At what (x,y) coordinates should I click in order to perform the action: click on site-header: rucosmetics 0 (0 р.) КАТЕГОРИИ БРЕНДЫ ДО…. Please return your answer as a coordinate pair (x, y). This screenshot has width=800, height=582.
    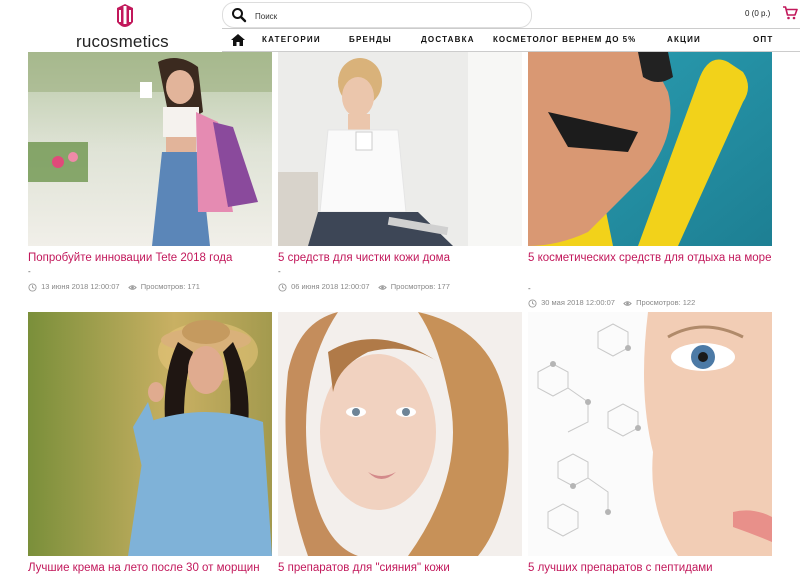
    Looking at the image, I should click on (400, 26).